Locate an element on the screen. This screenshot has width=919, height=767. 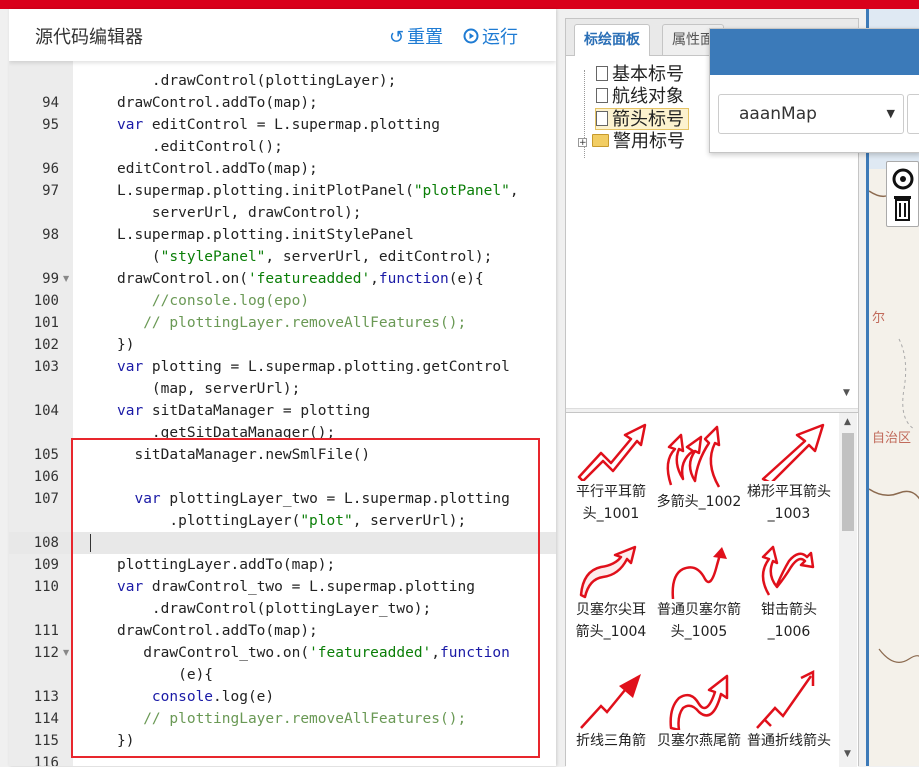
code-text: var editControl = L.supermap.plotting is located at coordinates (278, 125).